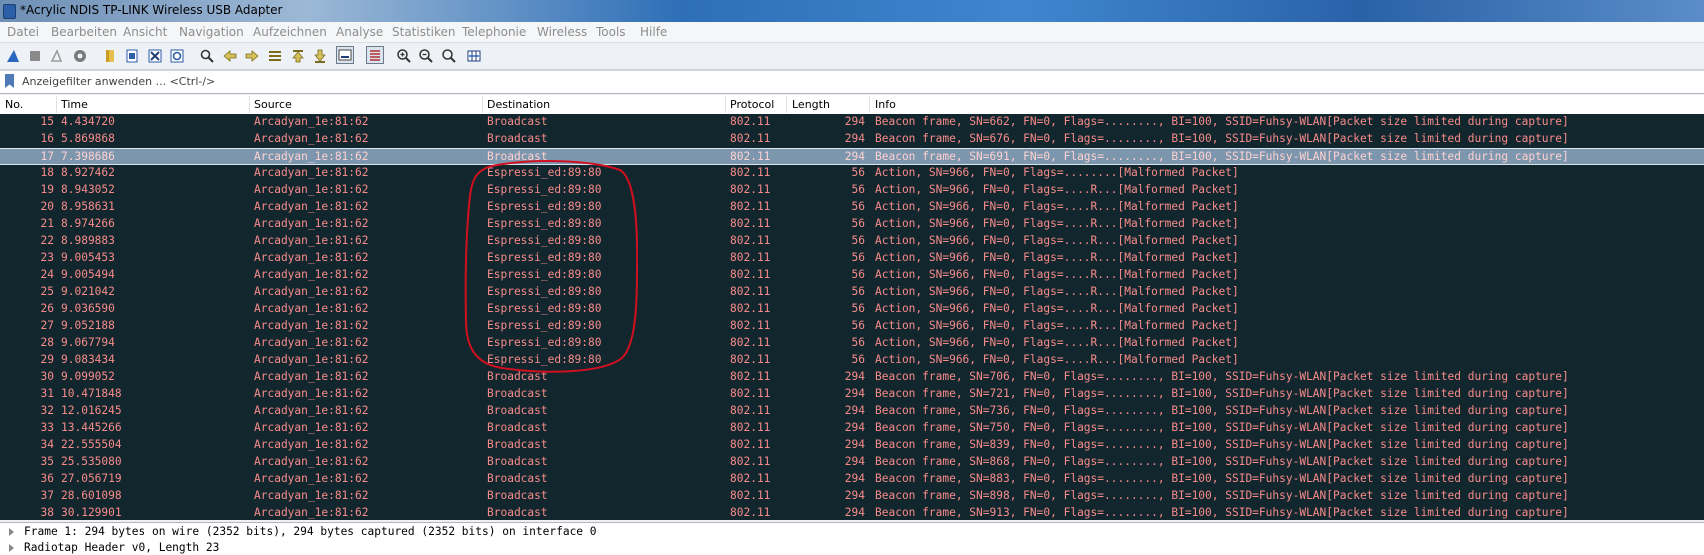  Describe the element at coordinates (84, 32) in the screenshot. I see `menu-bearbeiten: Bearbeiten` at that location.